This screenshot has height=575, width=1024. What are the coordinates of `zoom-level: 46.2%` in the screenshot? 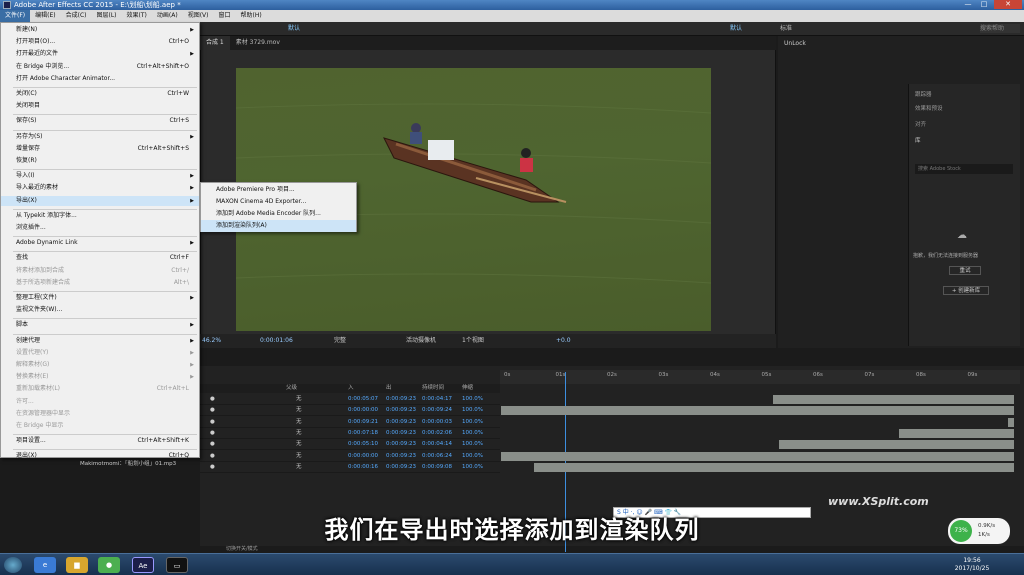 It's located at (211, 341).